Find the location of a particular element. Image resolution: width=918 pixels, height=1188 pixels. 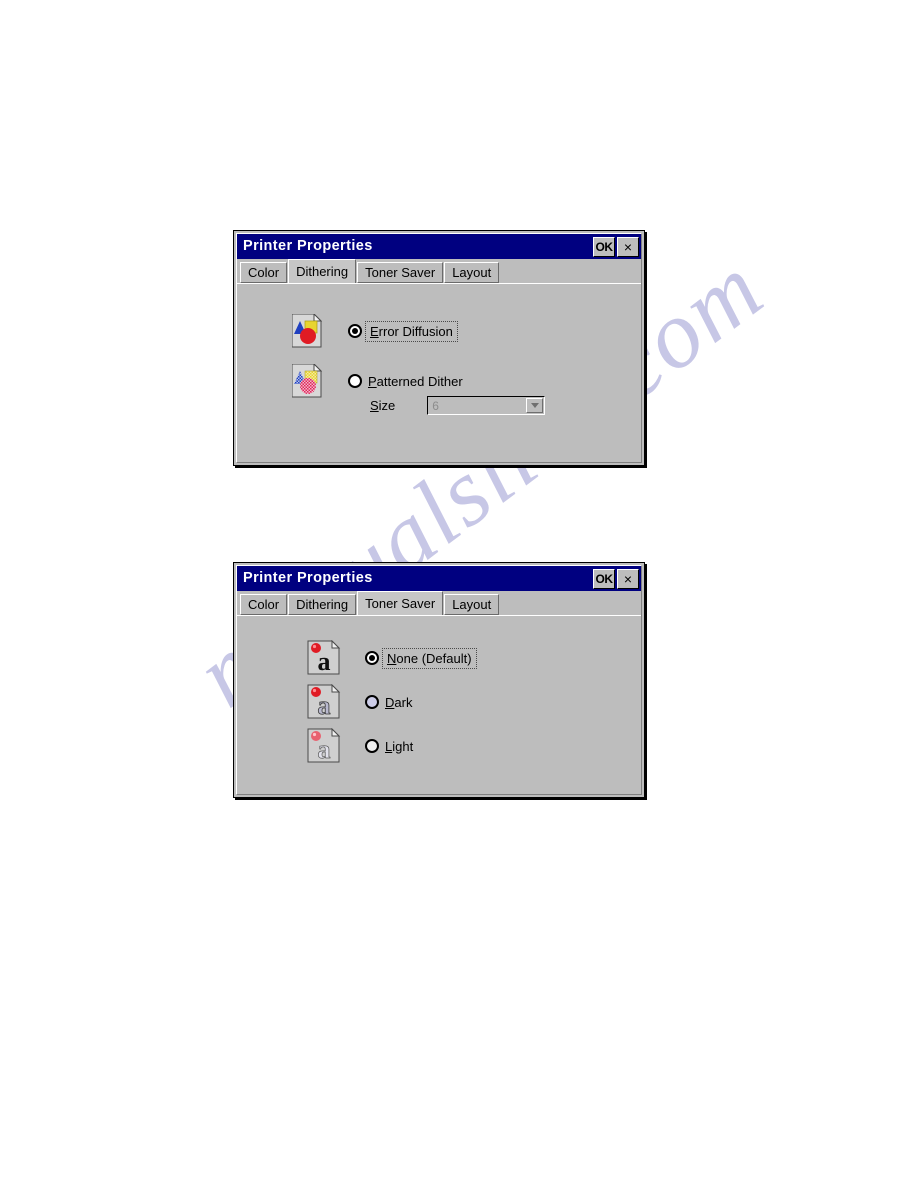

option-row-error-diffusion: Error Diffusion is located at coordinates (374, 330).